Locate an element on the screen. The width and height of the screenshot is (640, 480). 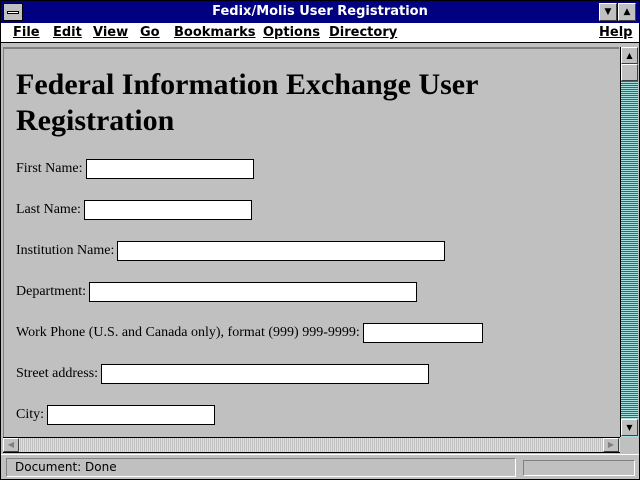
city-label: City: is located at coordinates (30, 414).